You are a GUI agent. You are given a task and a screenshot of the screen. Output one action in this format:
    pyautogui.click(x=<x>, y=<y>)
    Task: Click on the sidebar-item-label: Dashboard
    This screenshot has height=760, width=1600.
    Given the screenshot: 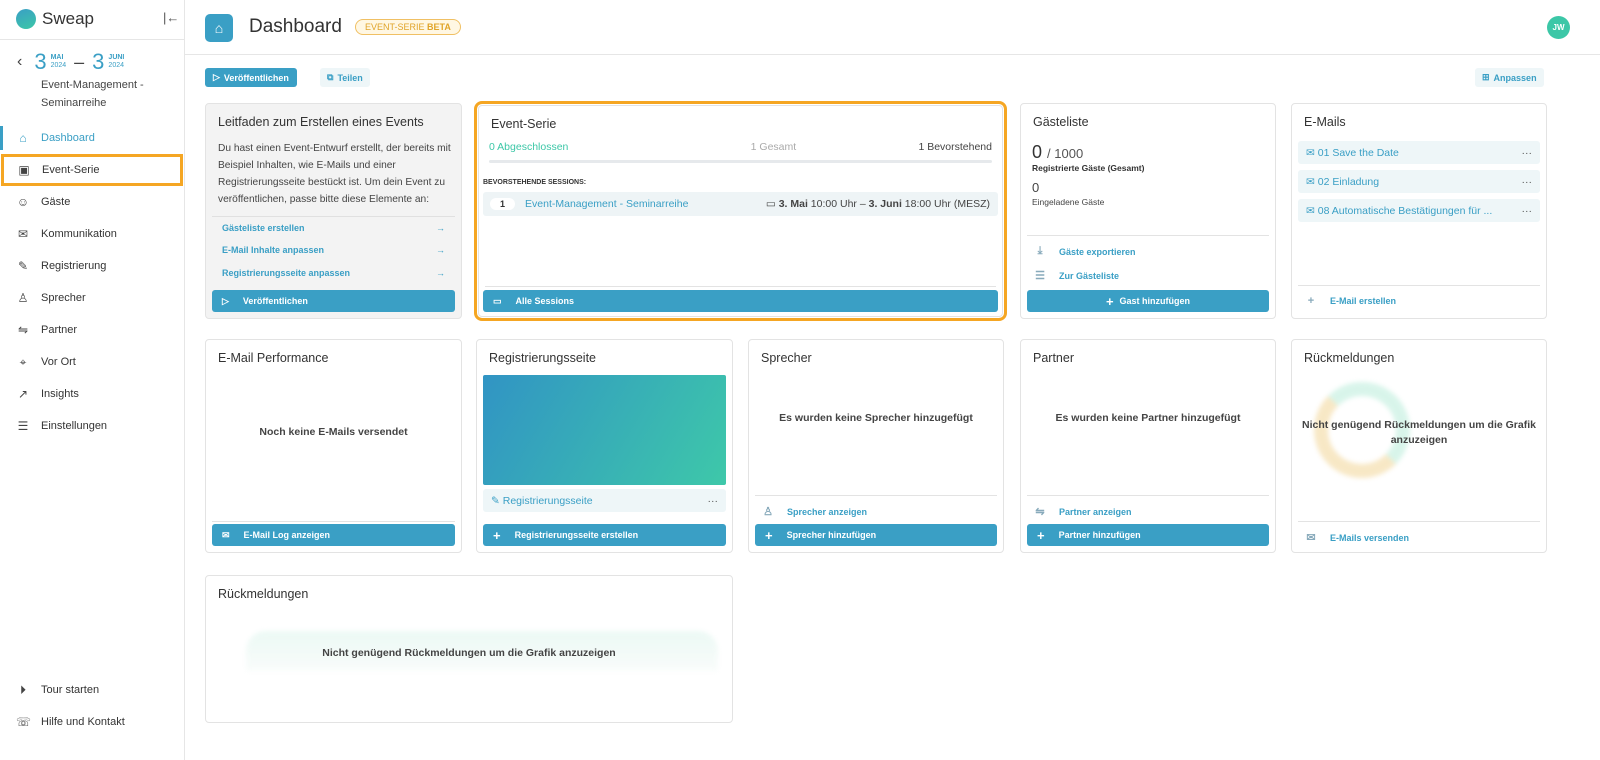 What is the action you would take?
    pyautogui.click(x=68, y=138)
    